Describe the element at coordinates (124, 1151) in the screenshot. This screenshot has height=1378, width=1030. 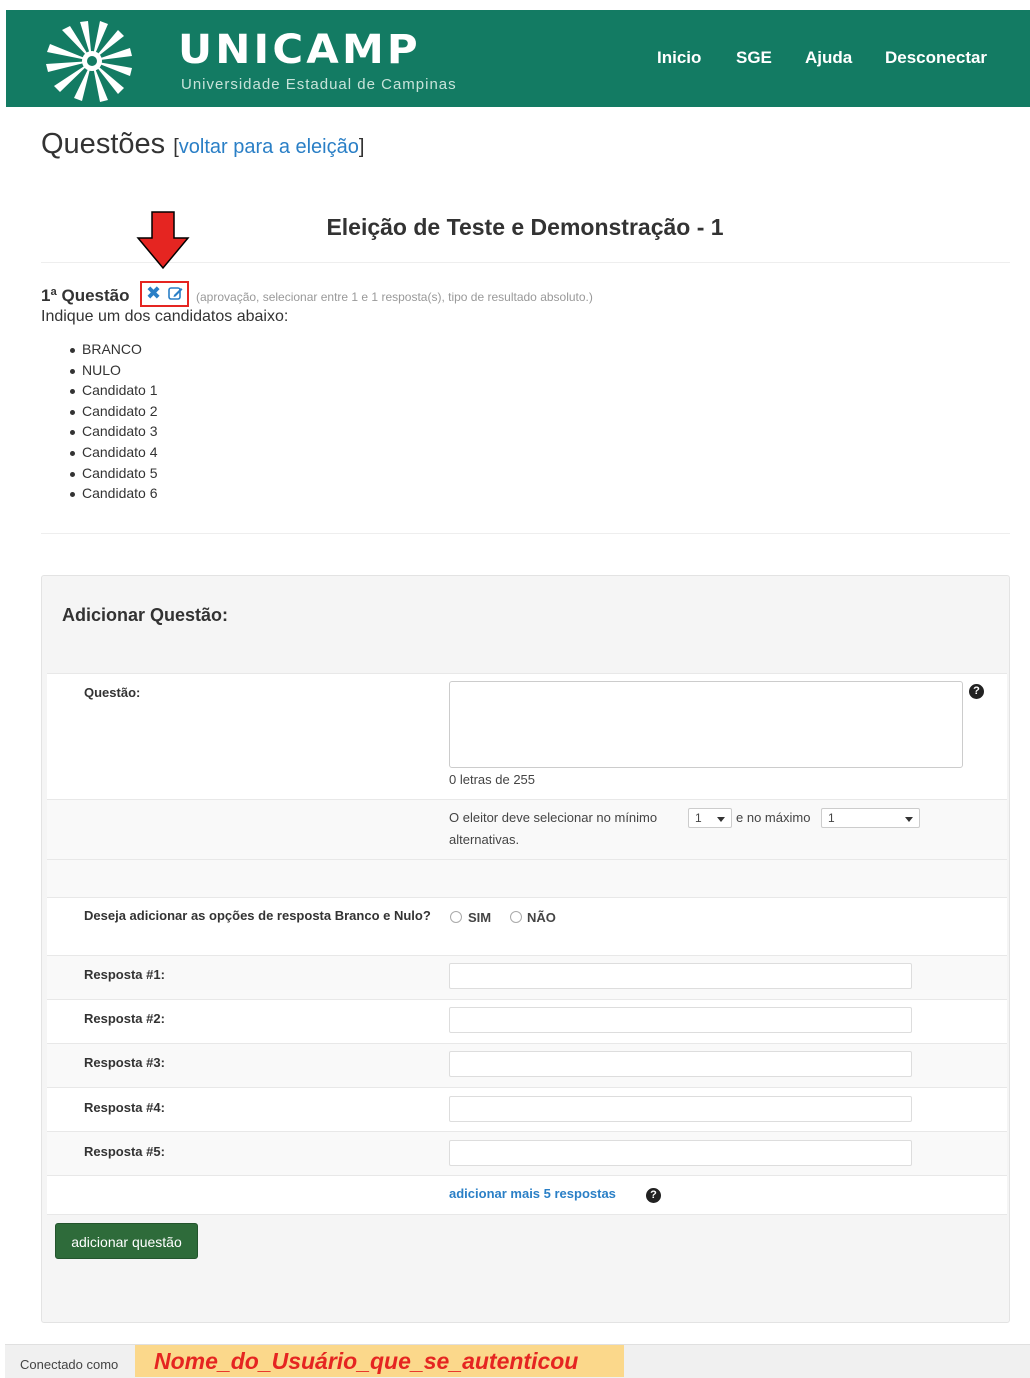
I see `answer-5-label: Resposta #5:` at that location.